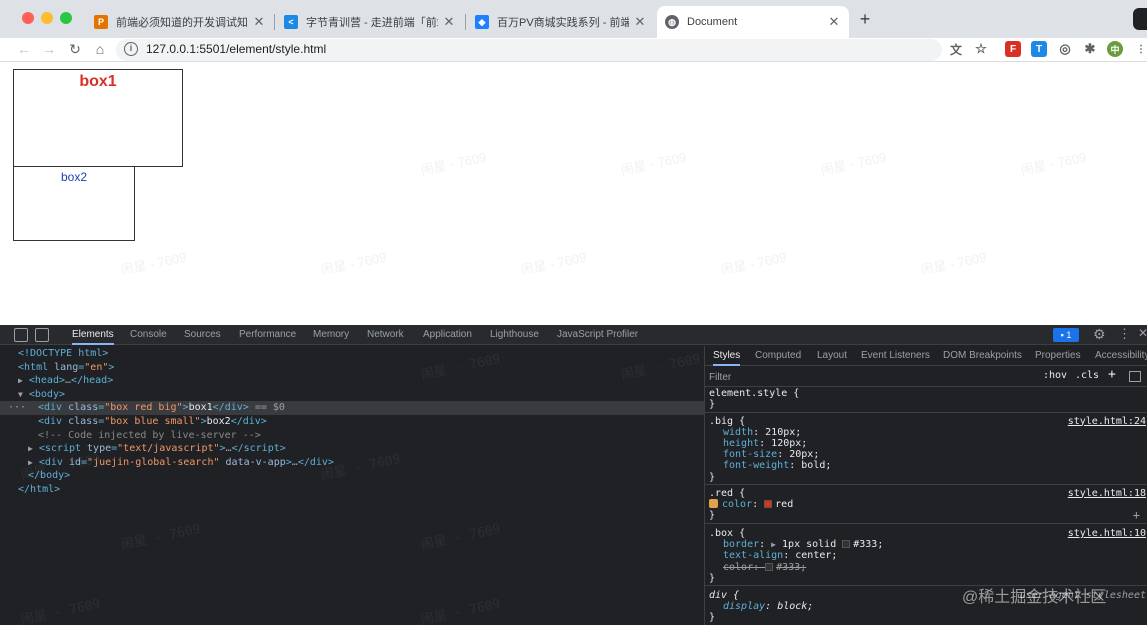  What do you see at coordinates (926, 533) in the screenshot?
I see `rule-box-selector: .box { style.html:10` at bounding box center [926, 533].